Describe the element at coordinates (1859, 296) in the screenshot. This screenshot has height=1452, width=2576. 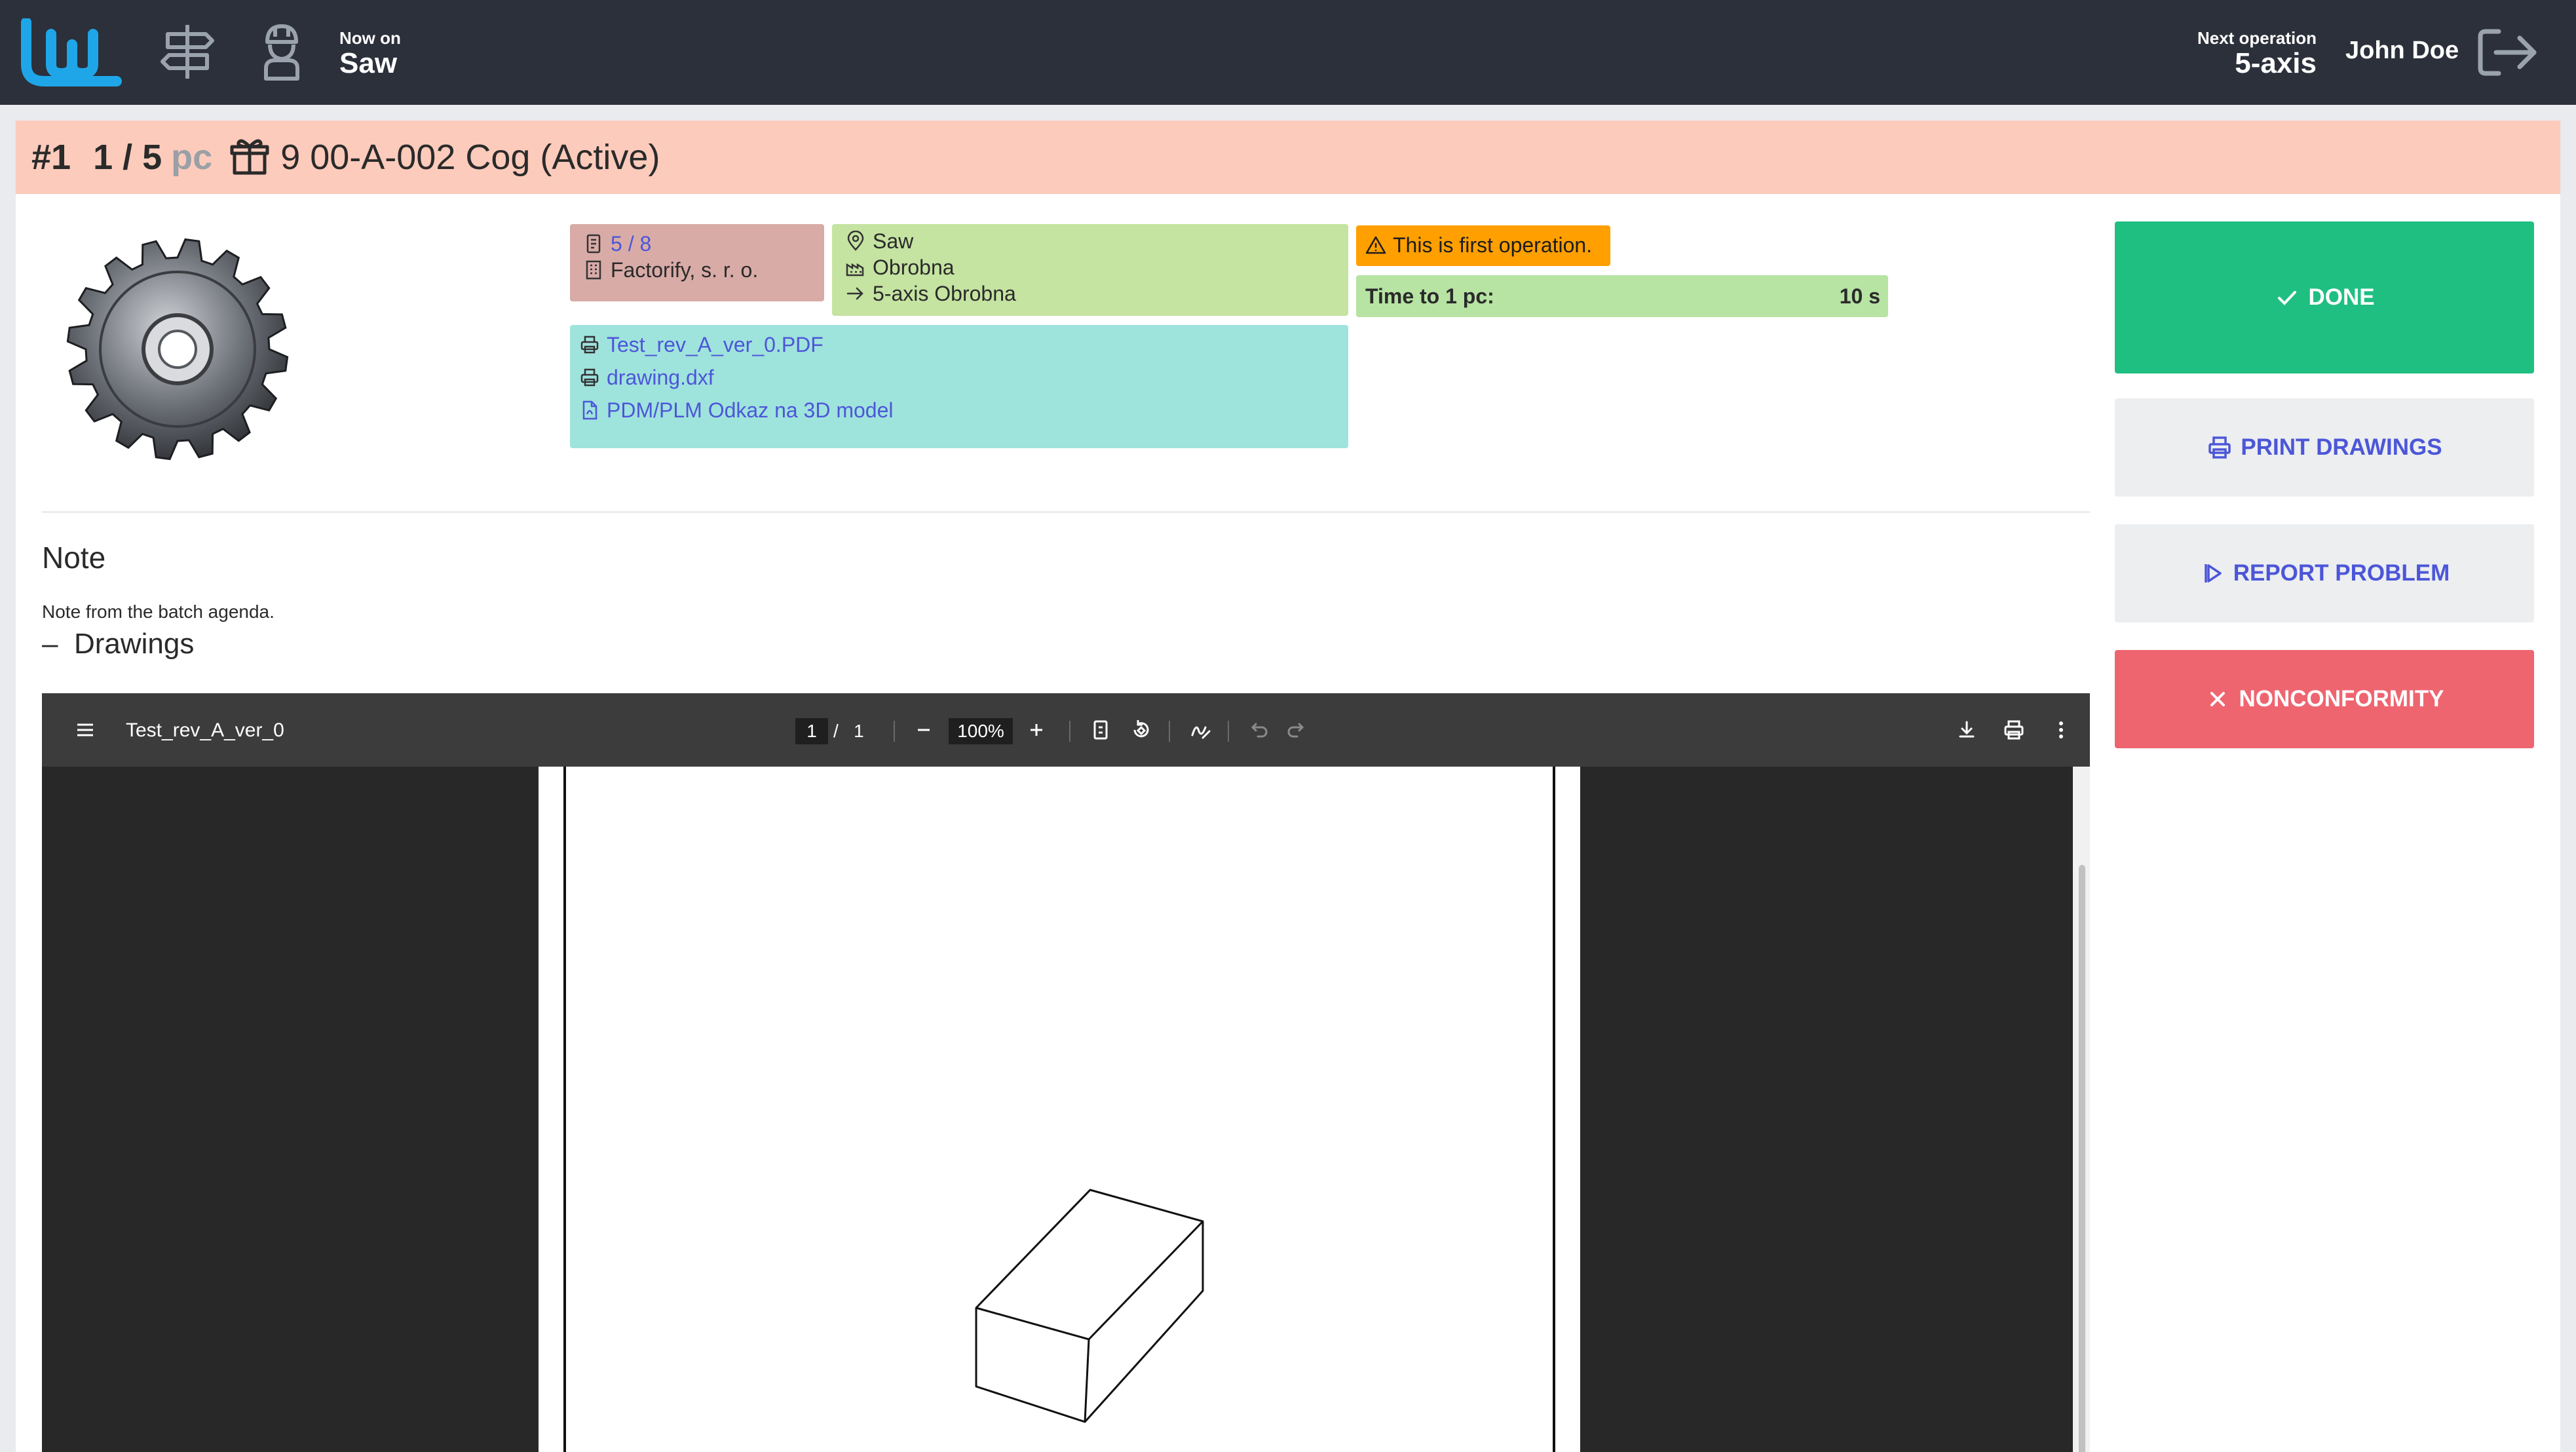
I see `time-value: 10 s` at that location.